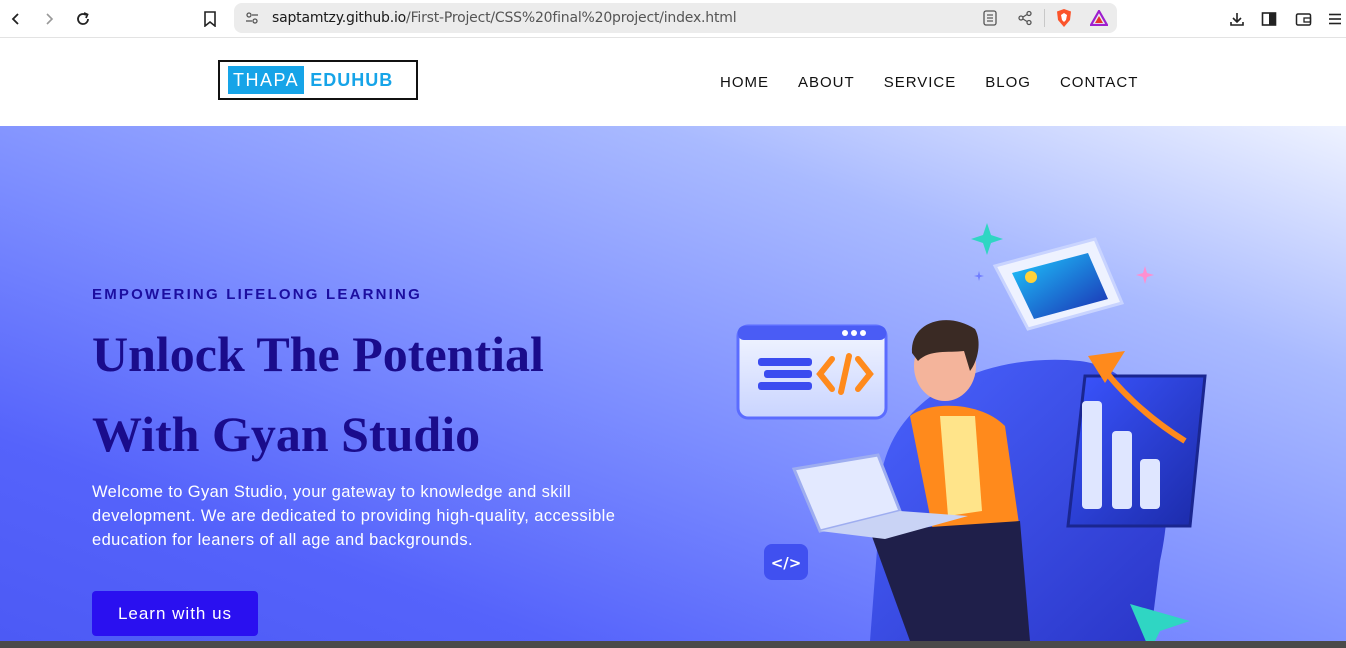 This screenshot has width=1346, height=648. Describe the element at coordinates (1058, 284) in the screenshot. I see `image-card` at that location.